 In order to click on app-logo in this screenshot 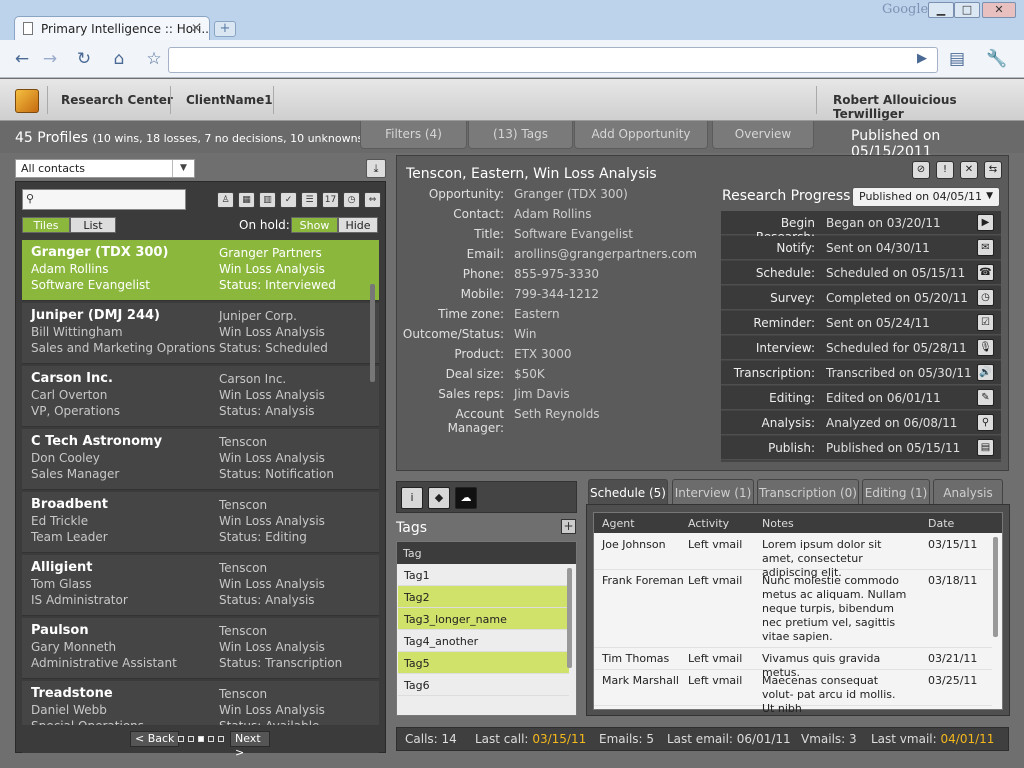, I will do `click(27, 101)`.